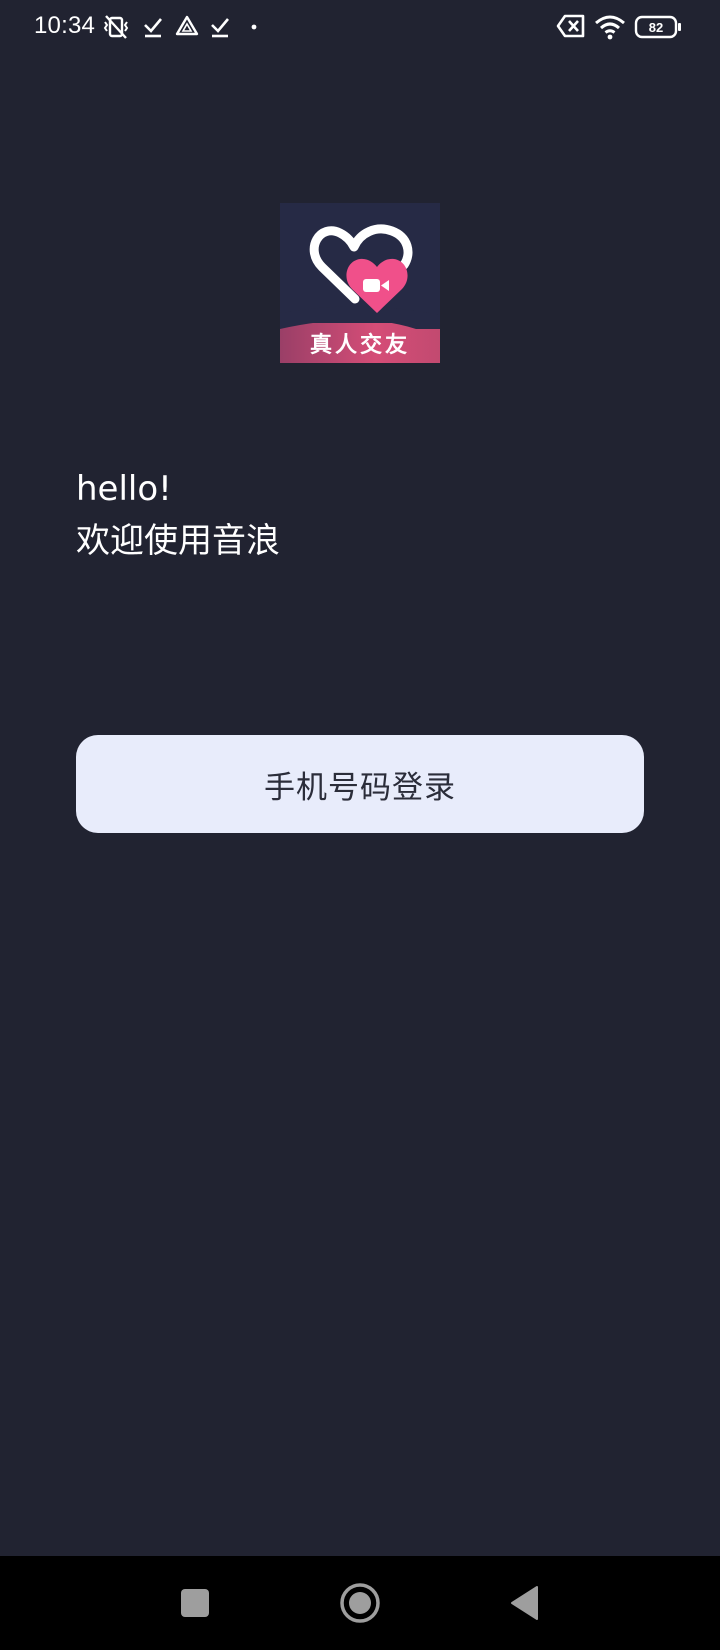 The image size is (720, 1650). I want to click on status-bar: 10:34 82, so click(360, 28).